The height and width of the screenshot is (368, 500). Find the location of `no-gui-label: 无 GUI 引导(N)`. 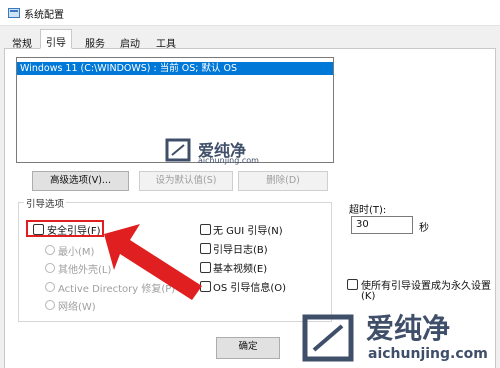

no-gui-label: 无 GUI 引导(N) is located at coordinates (248, 231).